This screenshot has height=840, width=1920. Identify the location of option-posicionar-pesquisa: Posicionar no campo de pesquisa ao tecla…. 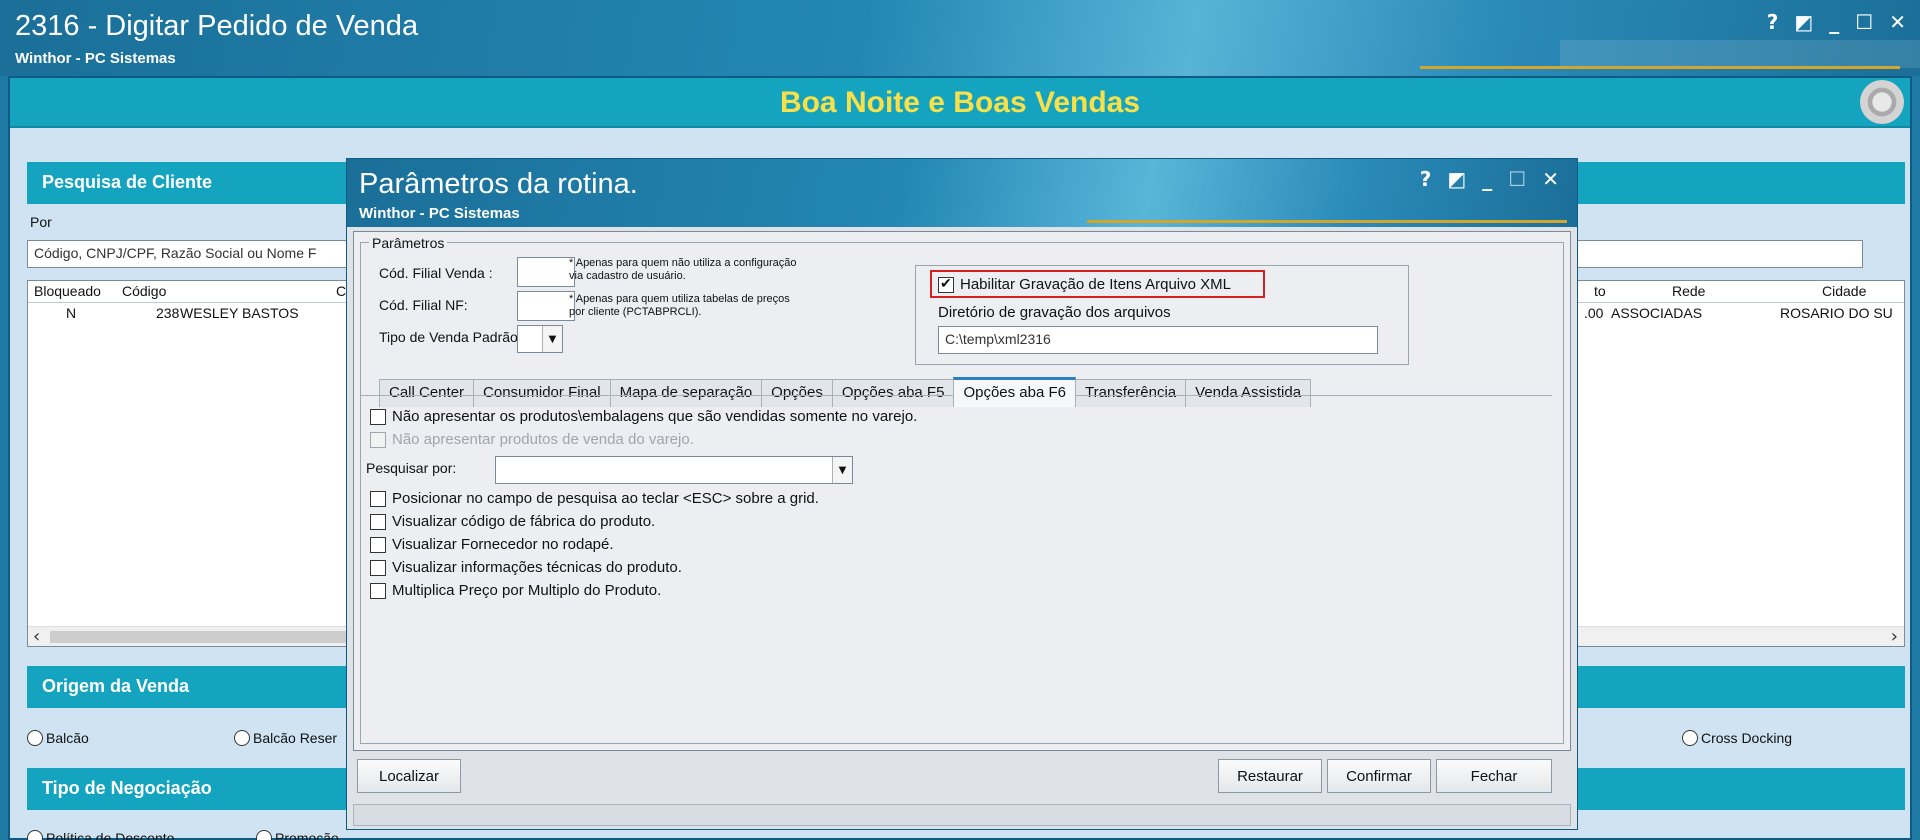
(594, 498).